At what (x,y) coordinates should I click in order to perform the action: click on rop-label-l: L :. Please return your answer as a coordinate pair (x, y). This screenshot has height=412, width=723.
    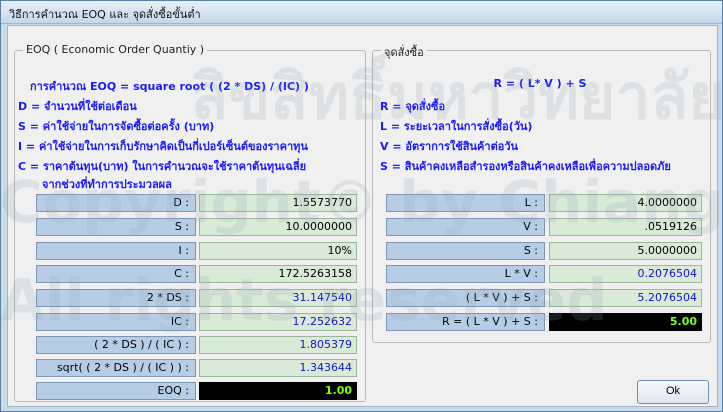
    Looking at the image, I should click on (465, 203).